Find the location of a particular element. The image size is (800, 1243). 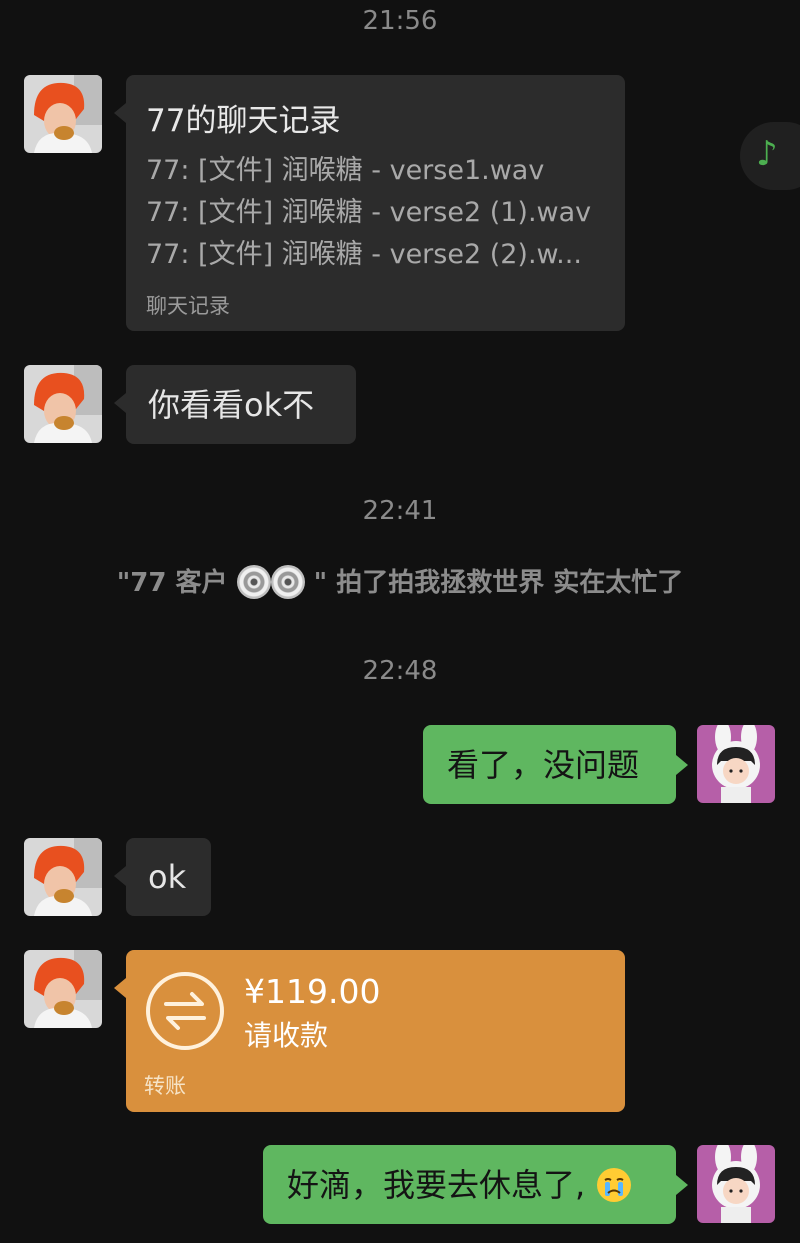

timestamp: 22:48 is located at coordinates (400, 671).